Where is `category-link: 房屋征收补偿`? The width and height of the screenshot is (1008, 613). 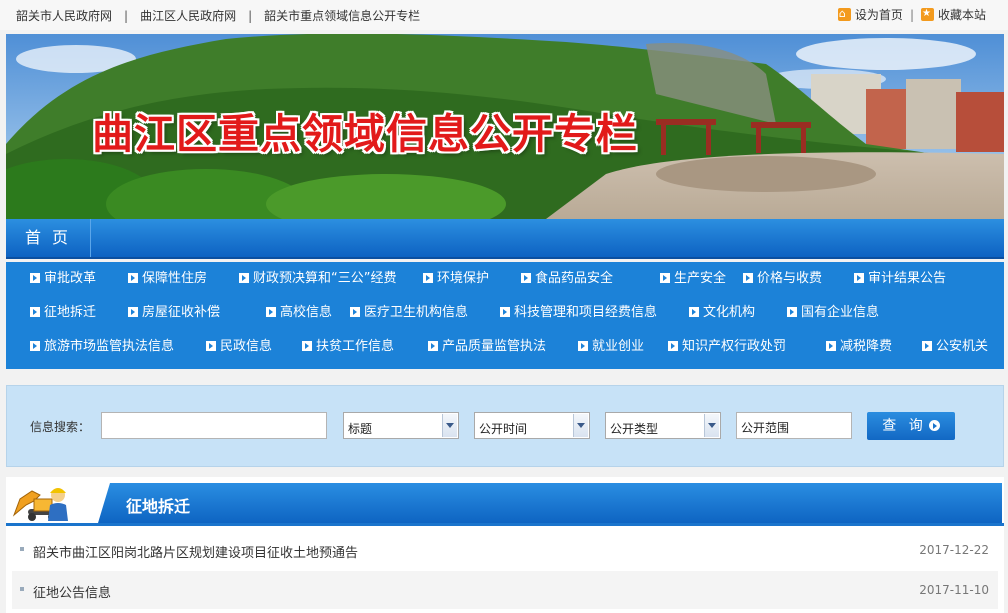 category-link: 房屋征收补偿 is located at coordinates (174, 313).